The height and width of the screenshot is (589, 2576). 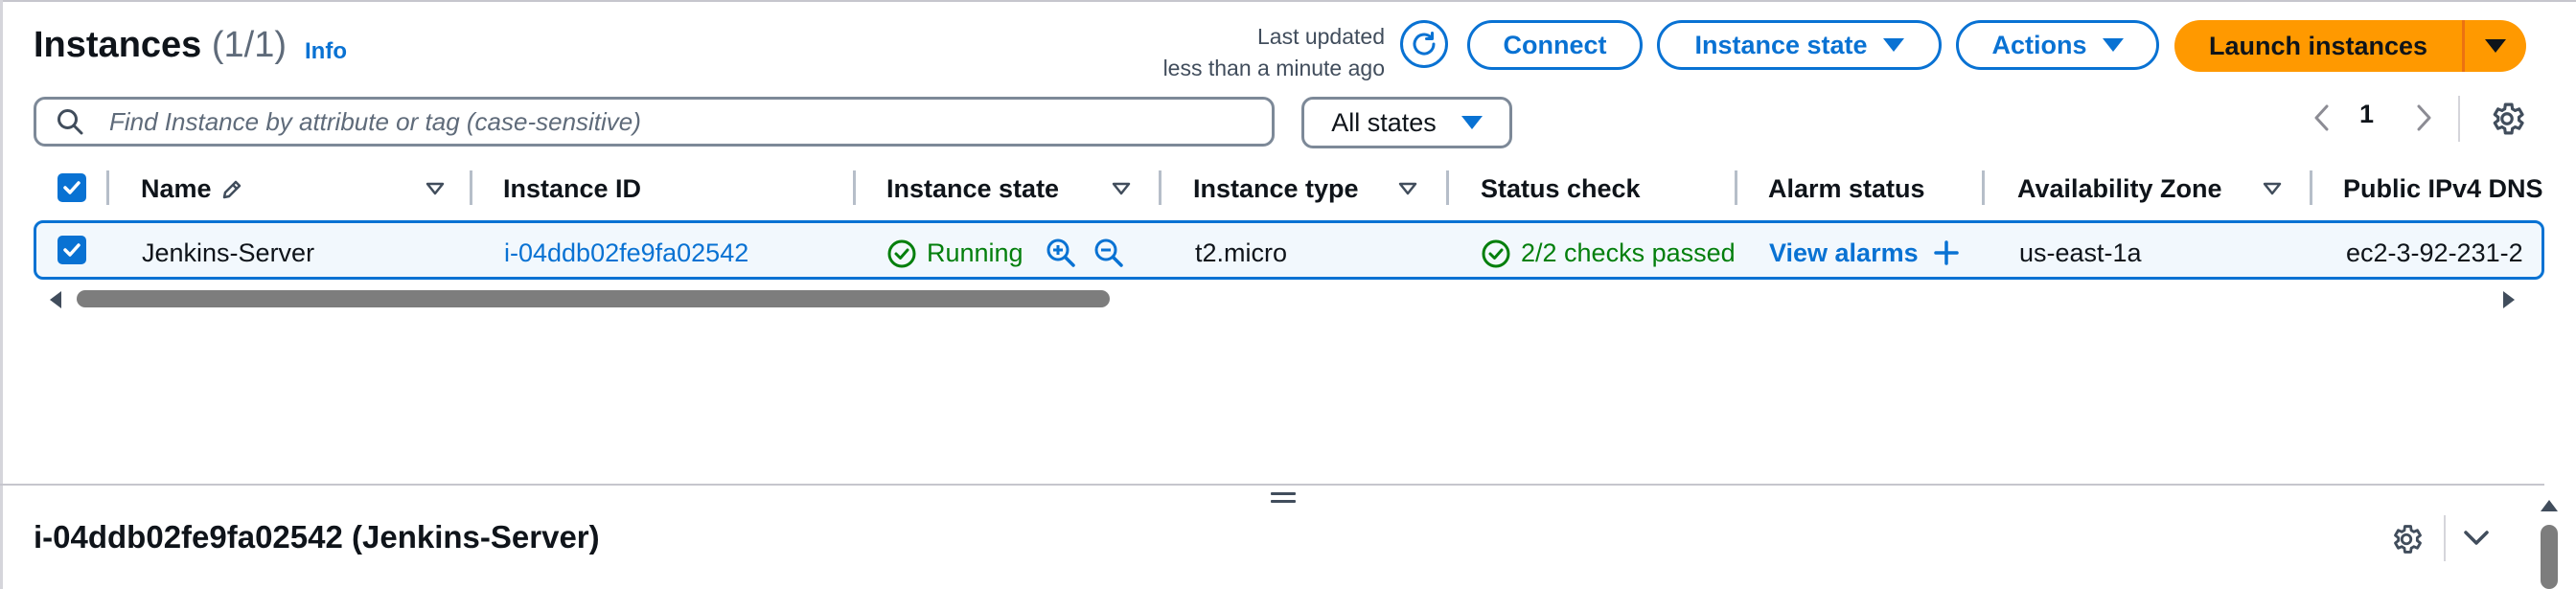 I want to click on search-icon, so click(x=75, y=121).